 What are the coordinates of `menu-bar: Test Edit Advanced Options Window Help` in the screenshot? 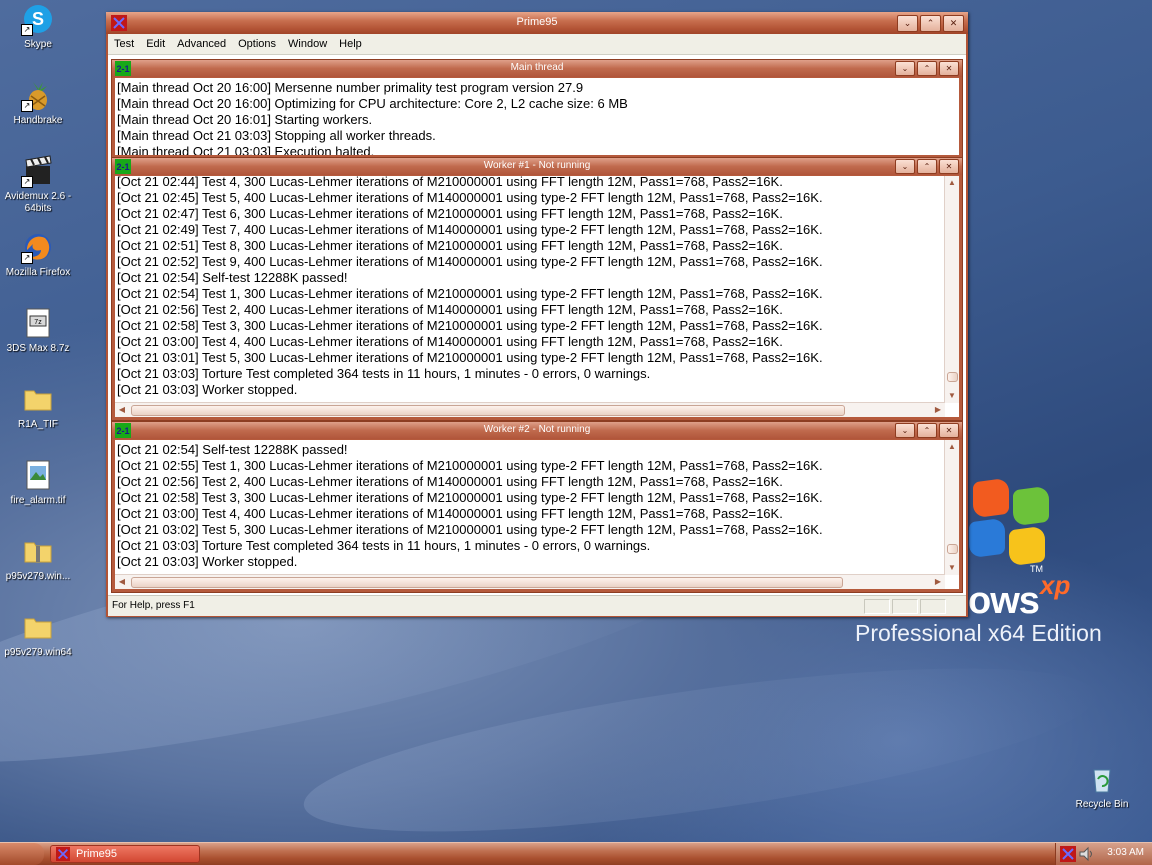 It's located at (537, 44).